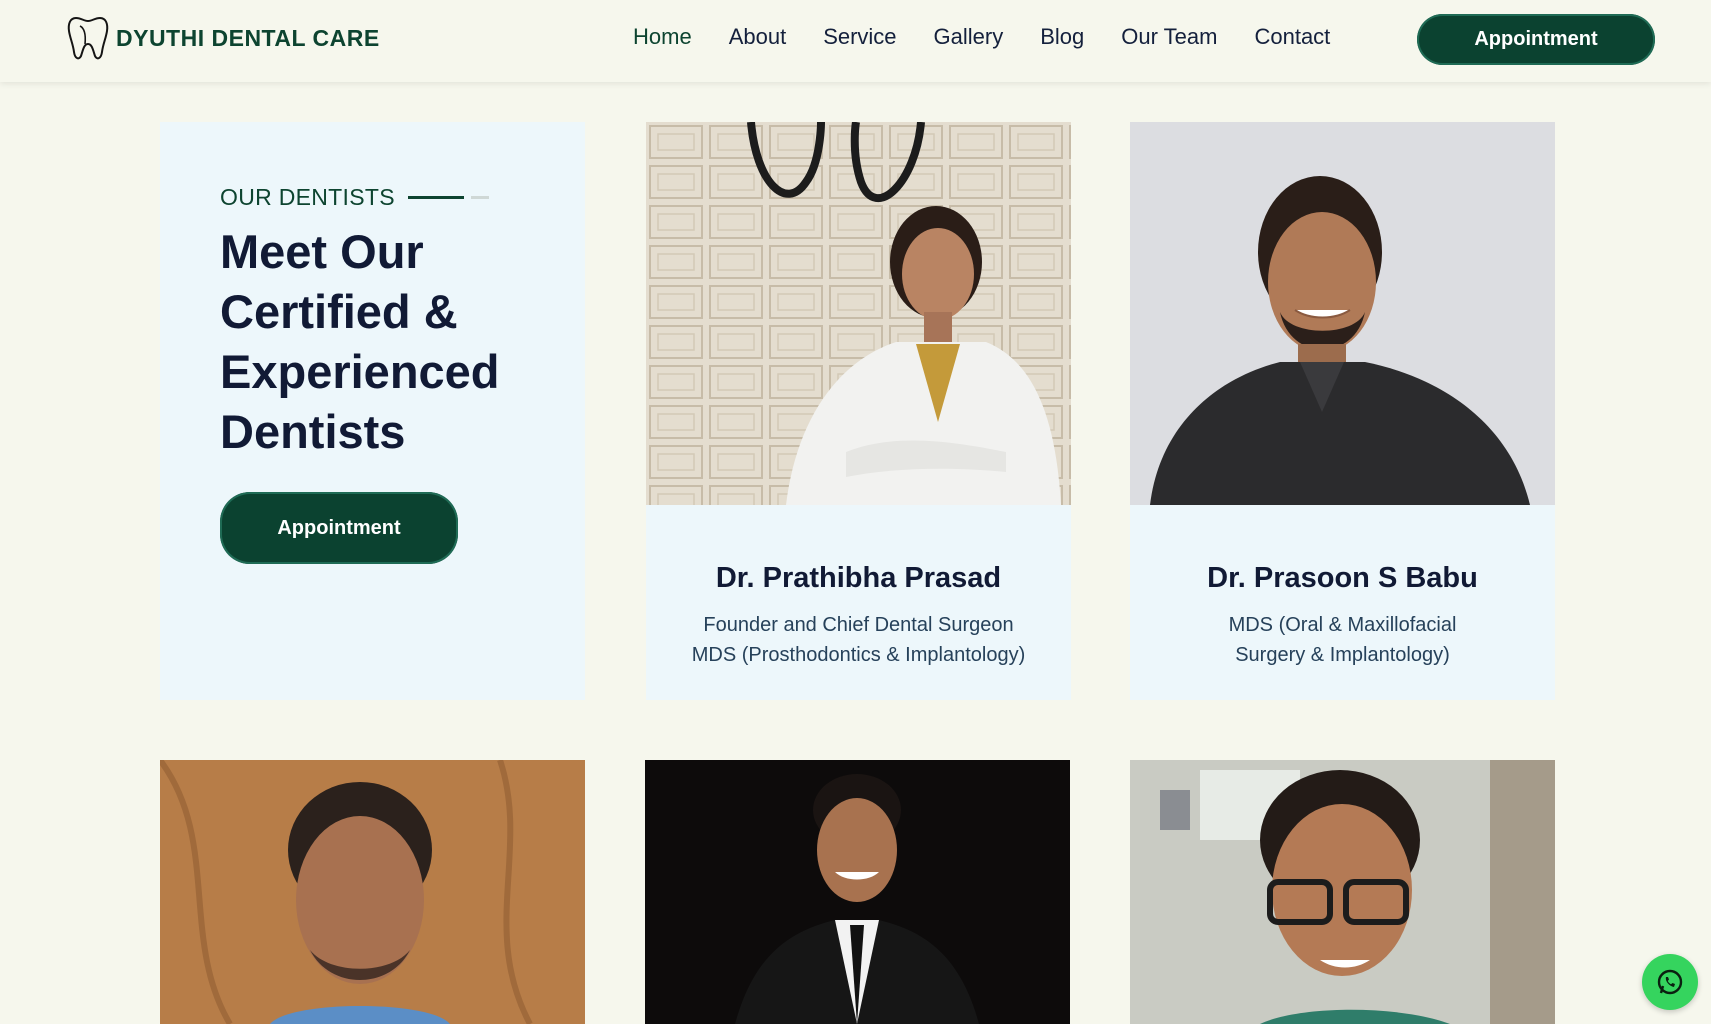 The height and width of the screenshot is (1024, 1711). Describe the element at coordinates (479, 197) in the screenshot. I see `eyebrow-divider-accent` at that location.